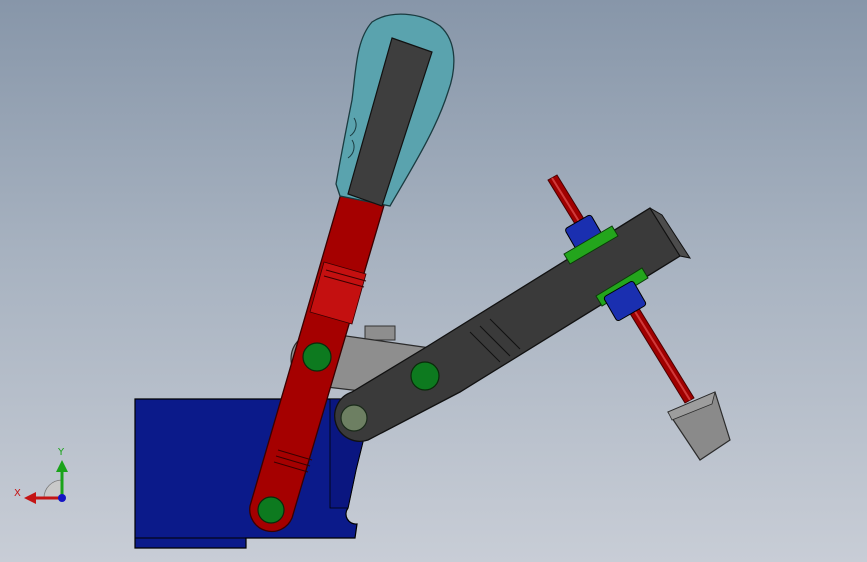 This screenshot has height=562, width=867. What do you see at coordinates (30, 498) in the screenshot?
I see `x-axis-arrow` at bounding box center [30, 498].